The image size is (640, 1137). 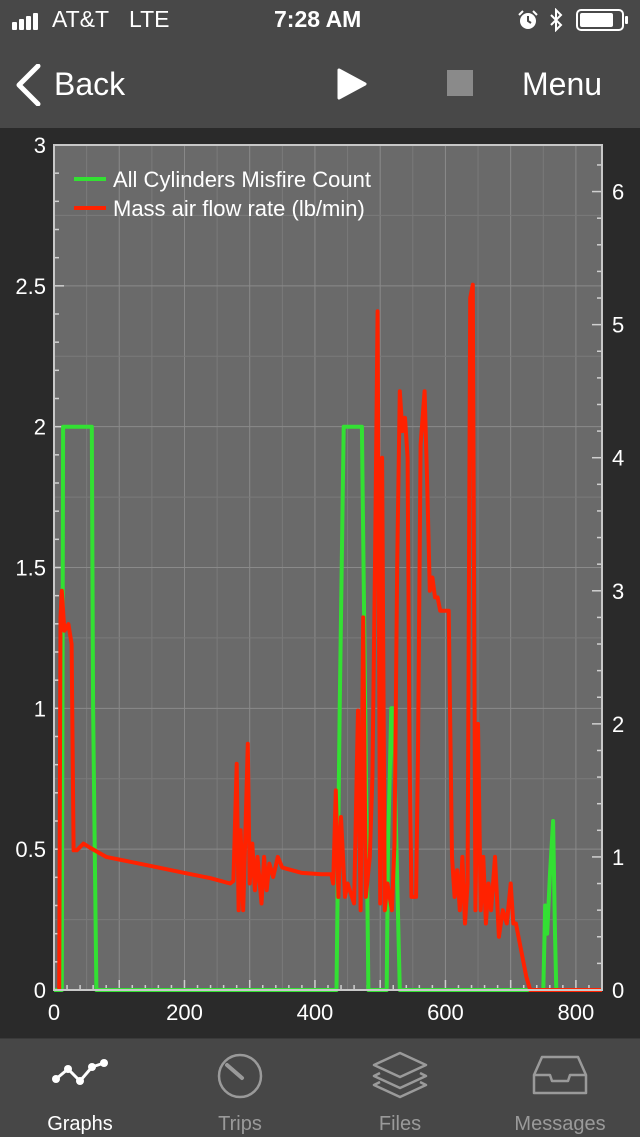 I want to click on y-tick-label-left: 1.5, so click(x=30, y=568).